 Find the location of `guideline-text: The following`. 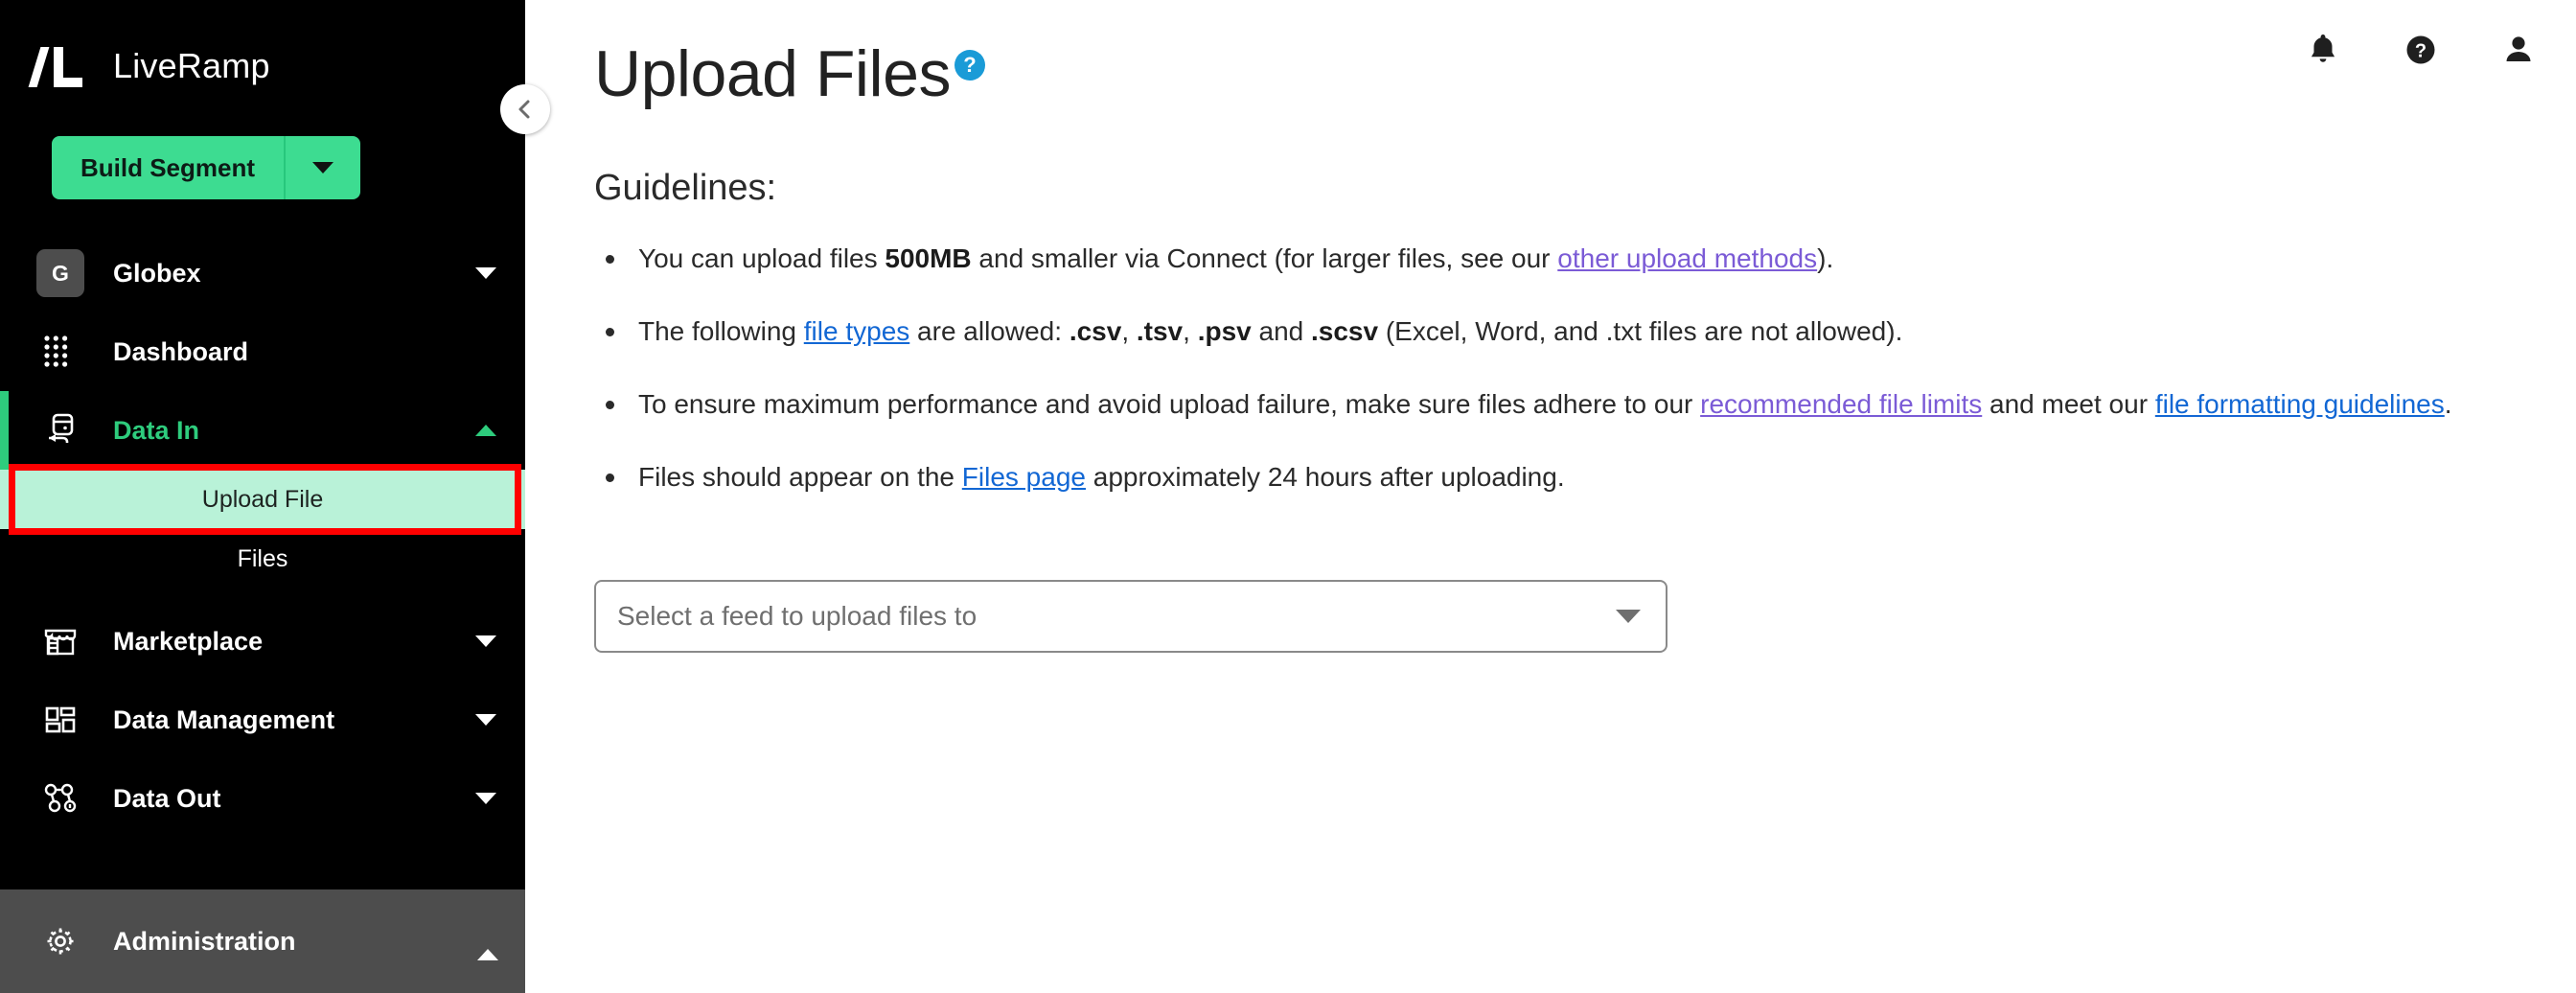

guideline-text: The following is located at coordinates (721, 331).